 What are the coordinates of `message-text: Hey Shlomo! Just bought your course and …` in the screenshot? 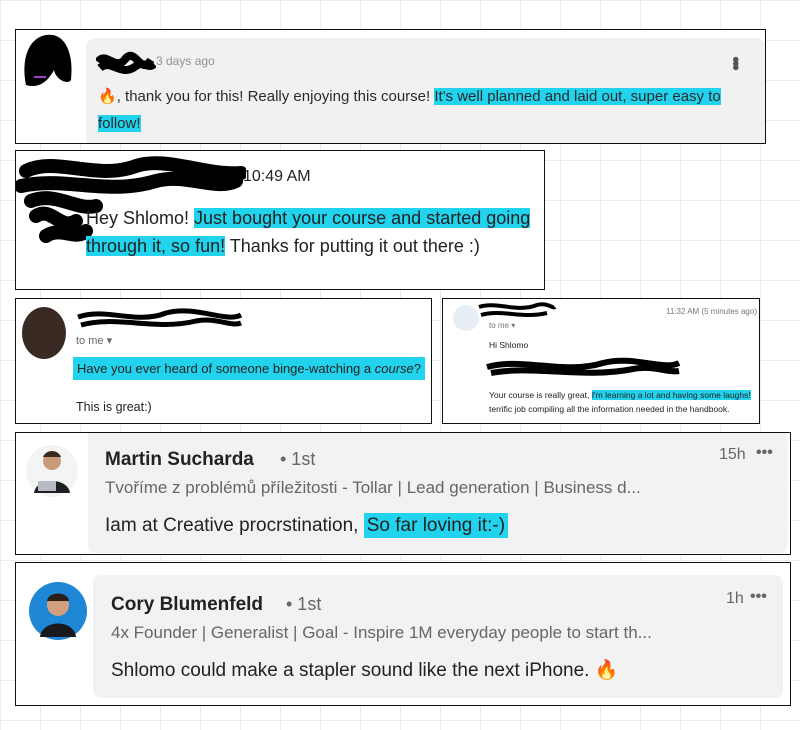 It's located at (313, 232).